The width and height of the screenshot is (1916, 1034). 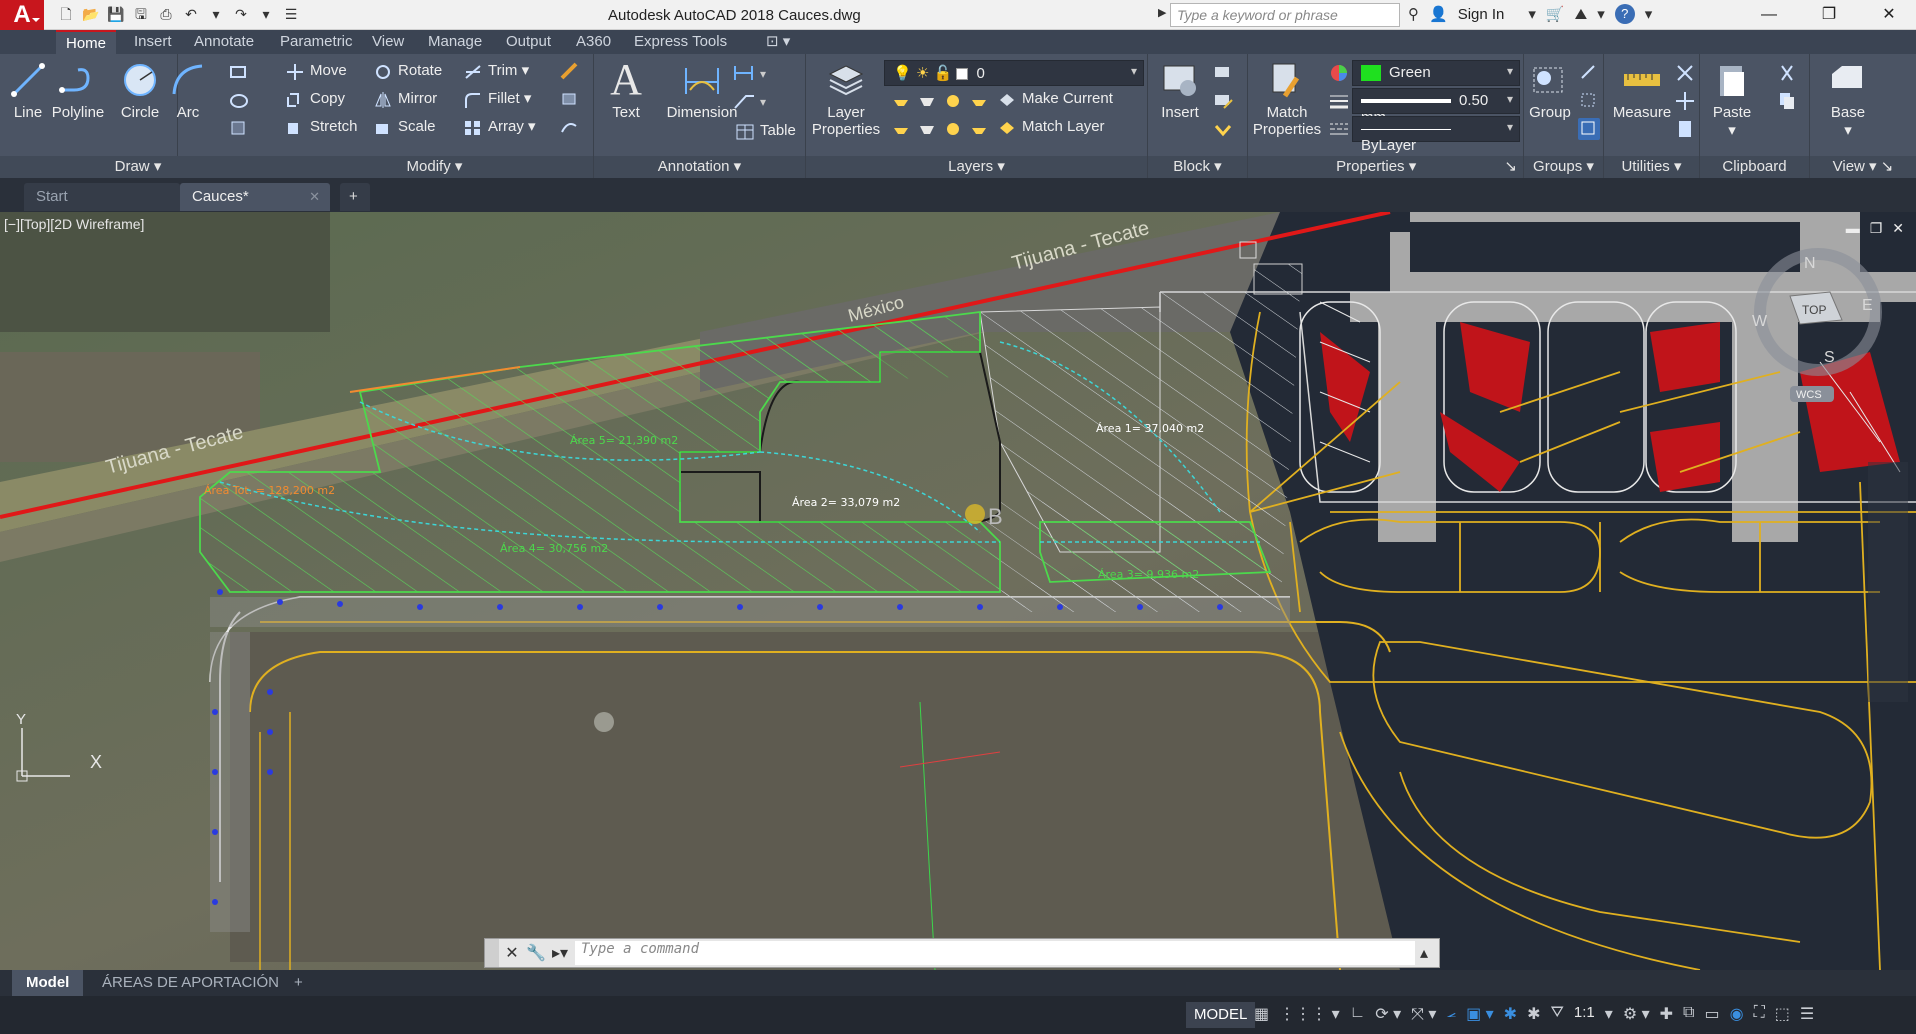 I want to click on match-properties-button: Match Properties, so click(x=1287, y=99).